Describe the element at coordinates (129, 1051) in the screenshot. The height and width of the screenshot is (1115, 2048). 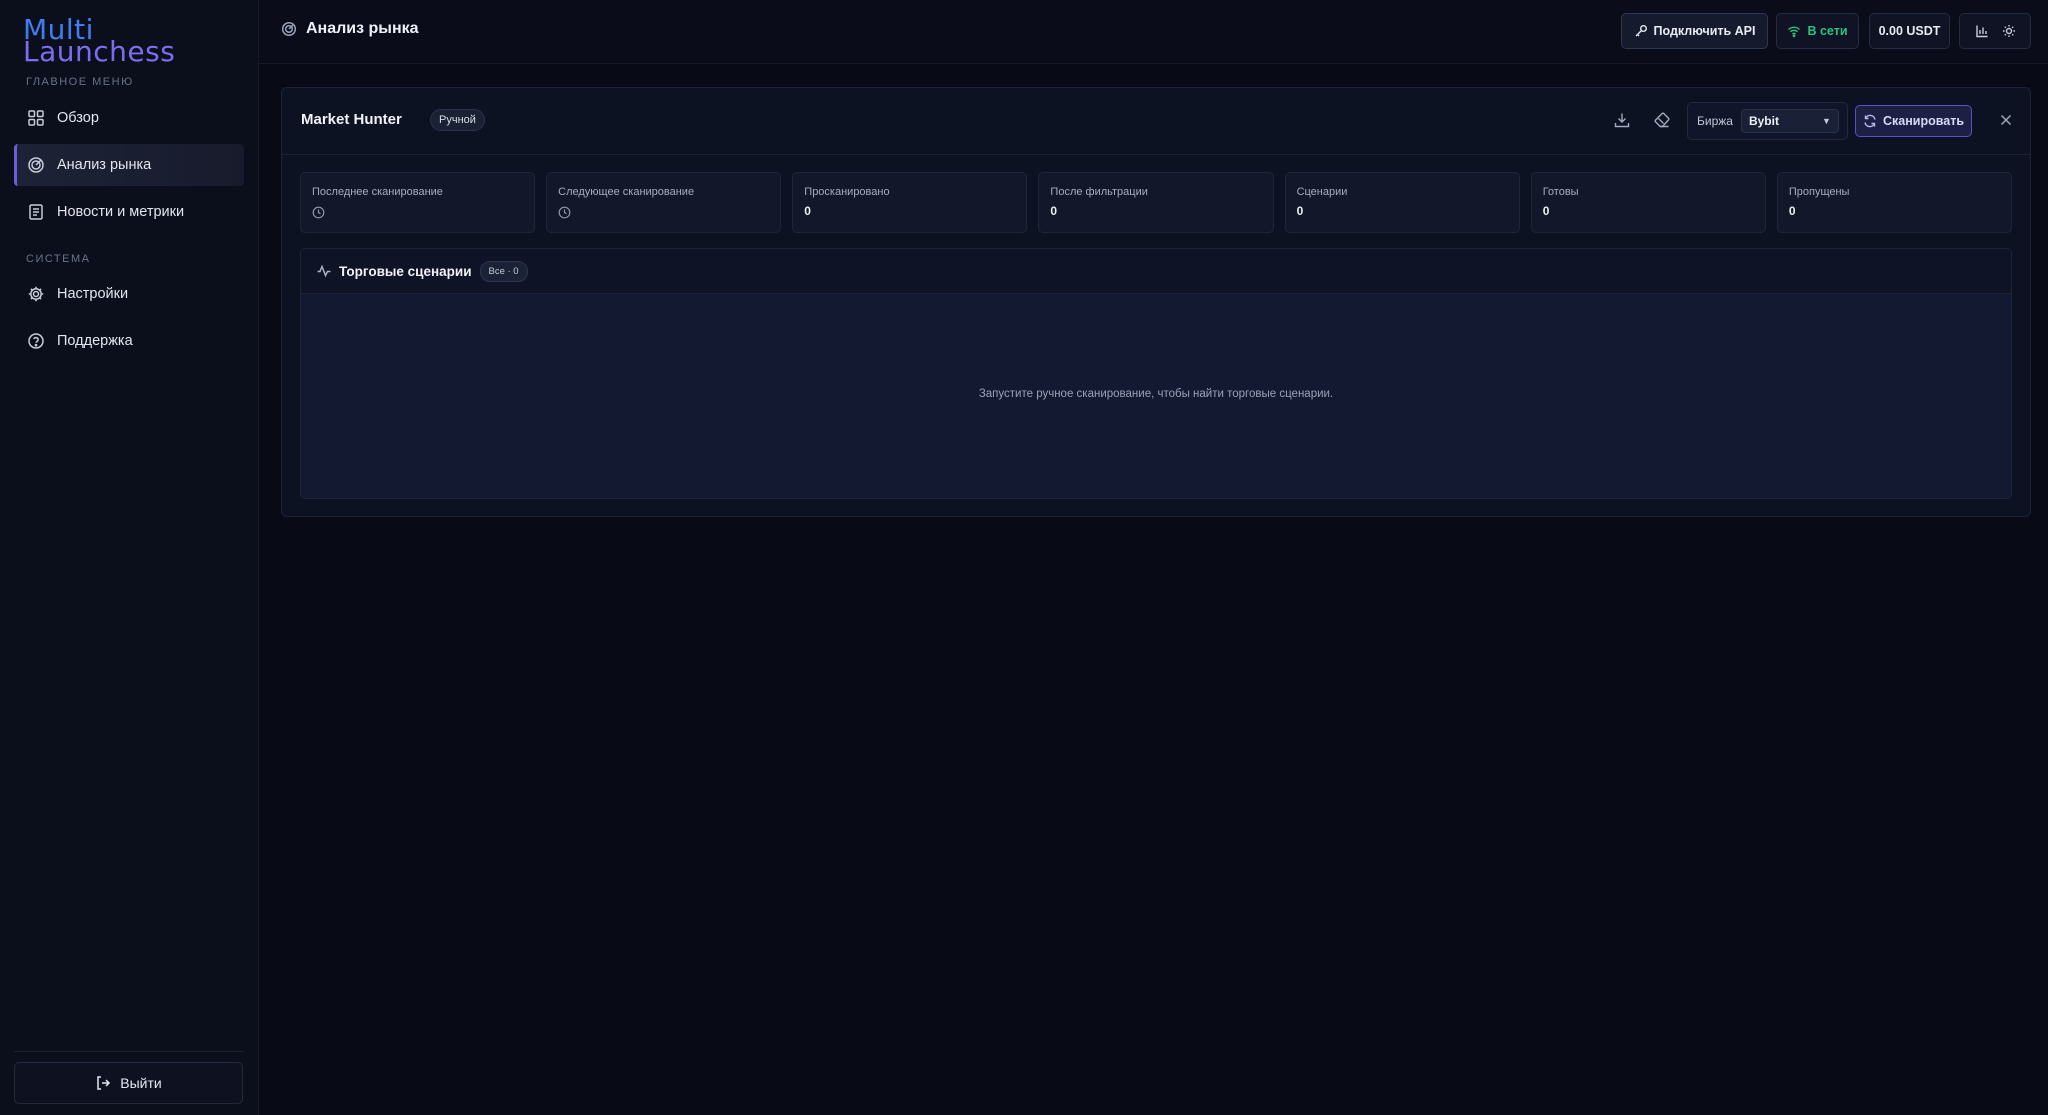
I see `sidebar-divider` at that location.